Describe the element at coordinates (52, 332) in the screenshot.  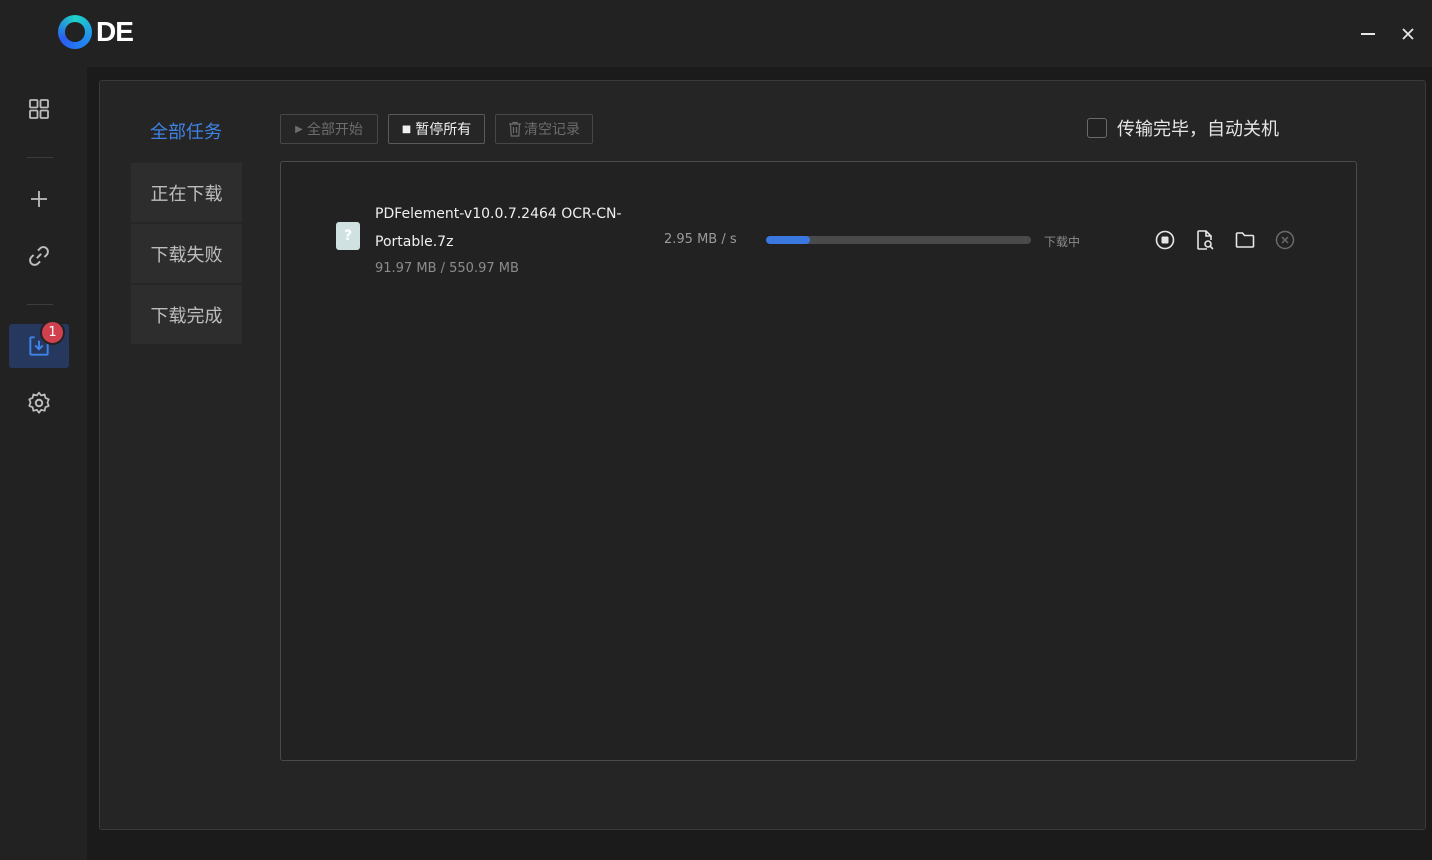
I see `downloads-count-badge: 1` at that location.